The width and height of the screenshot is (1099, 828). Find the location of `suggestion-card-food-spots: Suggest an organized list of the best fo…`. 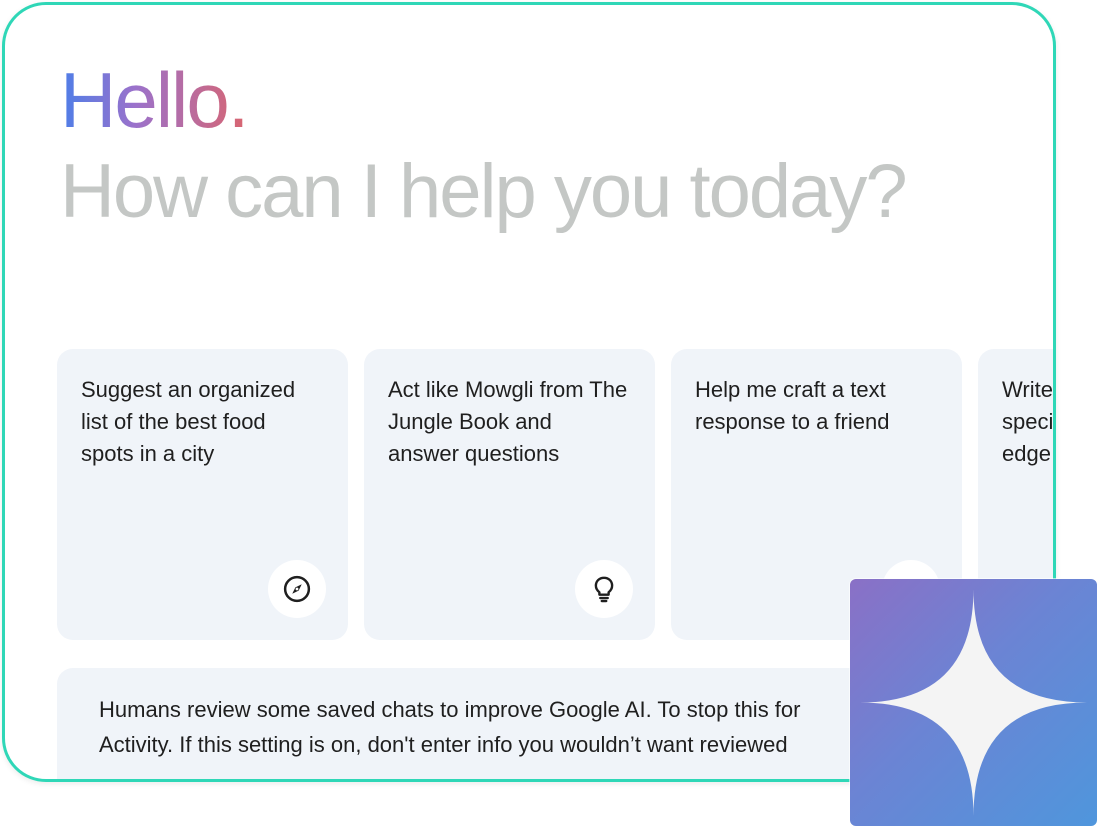

suggestion-card-food-spots: Suggest an organized list of the best fo… is located at coordinates (202, 494).